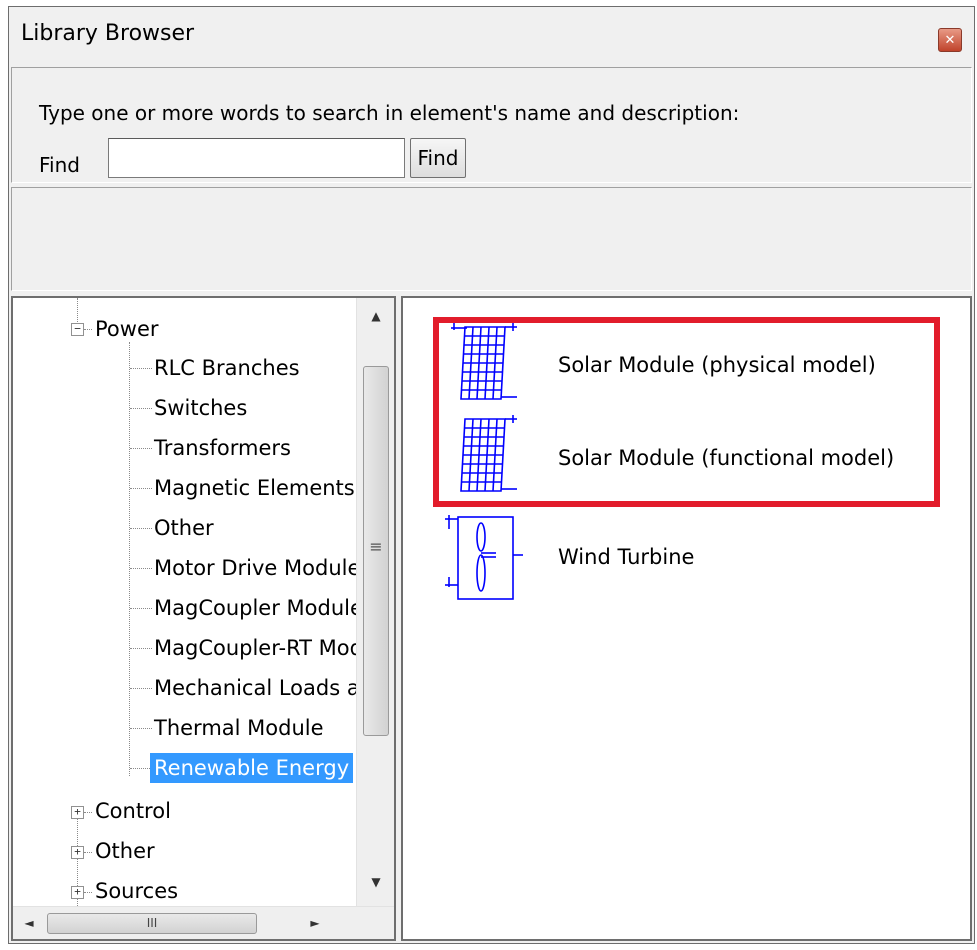 This screenshot has width=977, height=950. Describe the element at coordinates (717, 365) in the screenshot. I see `element-solar-module-physical: Solar Module (physical model)` at that location.